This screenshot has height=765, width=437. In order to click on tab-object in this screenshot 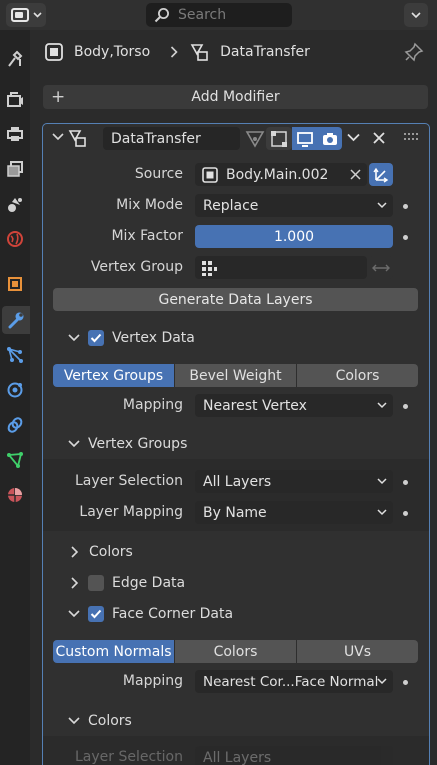, I will do `click(15, 284)`.